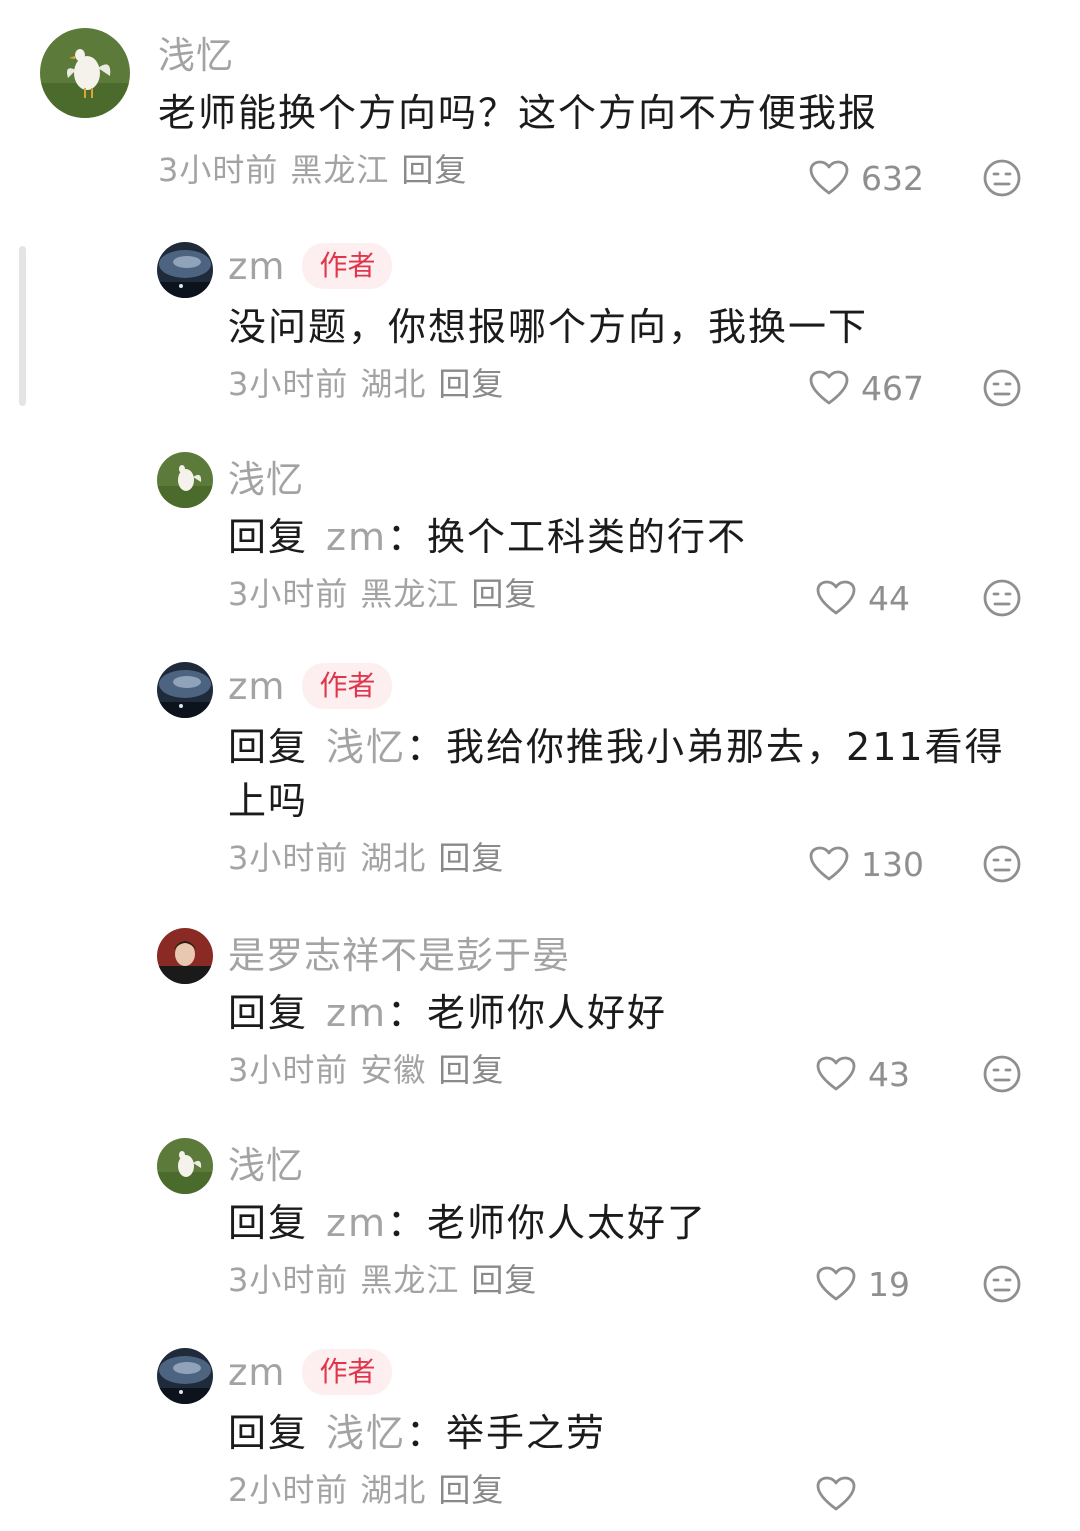 Image resolution: width=1080 pixels, height=1531 pixels. I want to click on comment-content: 换个工科类的行不, so click(587, 537).